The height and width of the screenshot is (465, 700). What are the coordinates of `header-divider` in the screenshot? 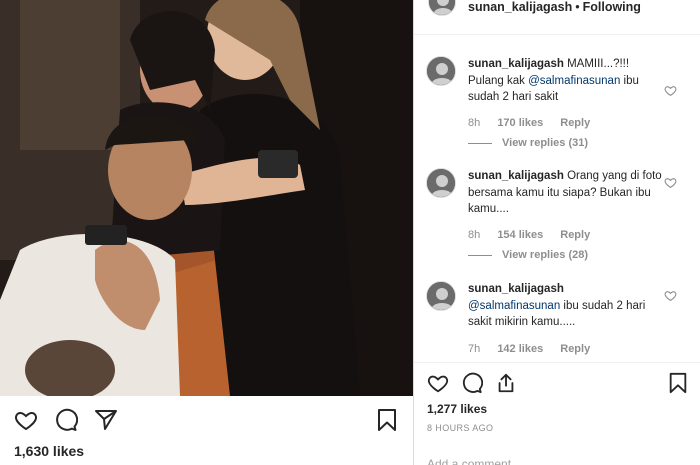 It's located at (557, 34).